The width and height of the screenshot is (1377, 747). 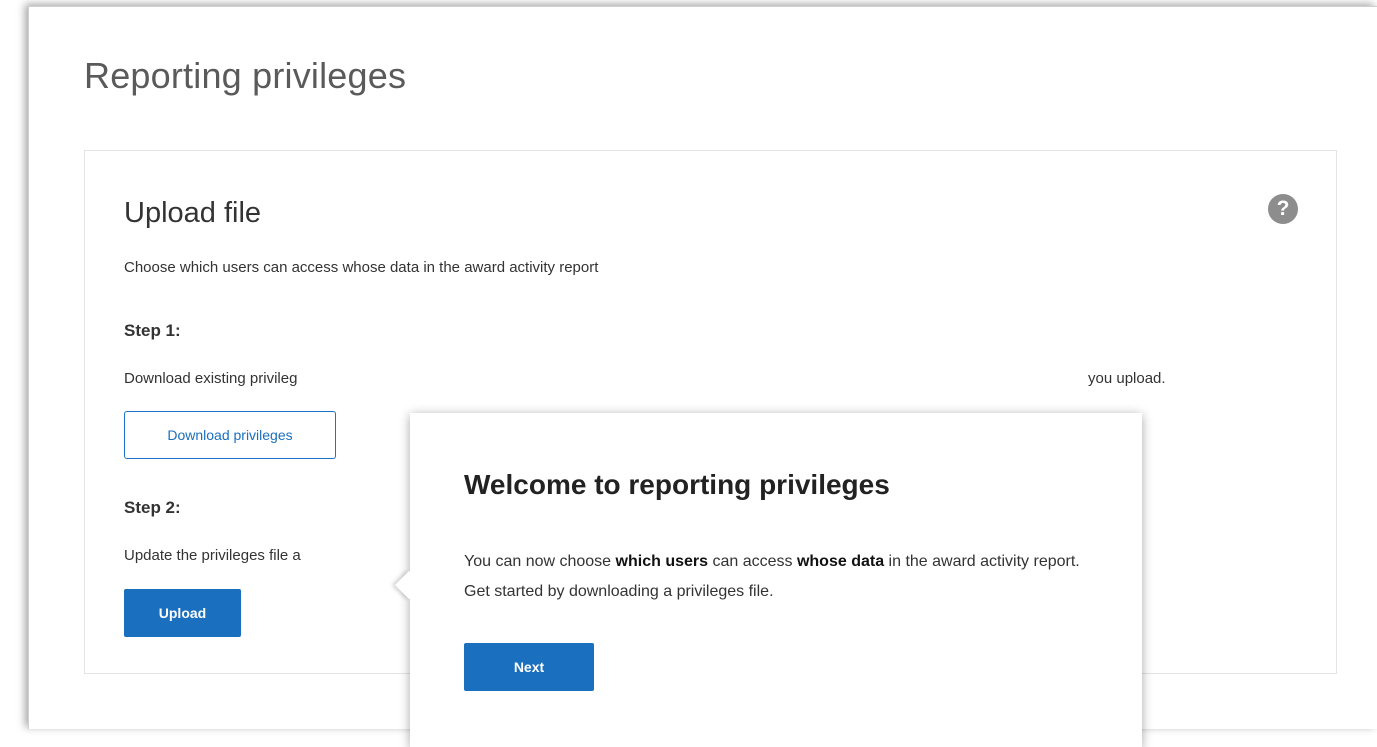 What do you see at coordinates (212, 555) in the screenshot?
I see `step2-text: Update the privileges file a` at bounding box center [212, 555].